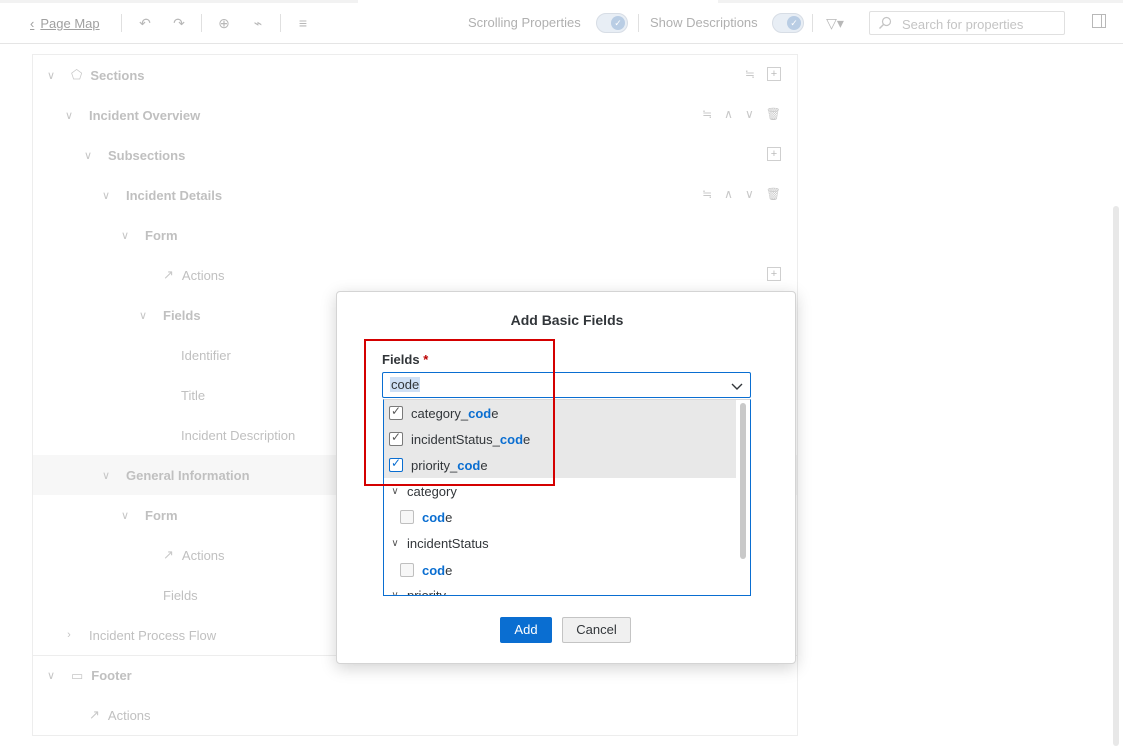  I want to click on undo-icon: ↶, so click(145, 23).